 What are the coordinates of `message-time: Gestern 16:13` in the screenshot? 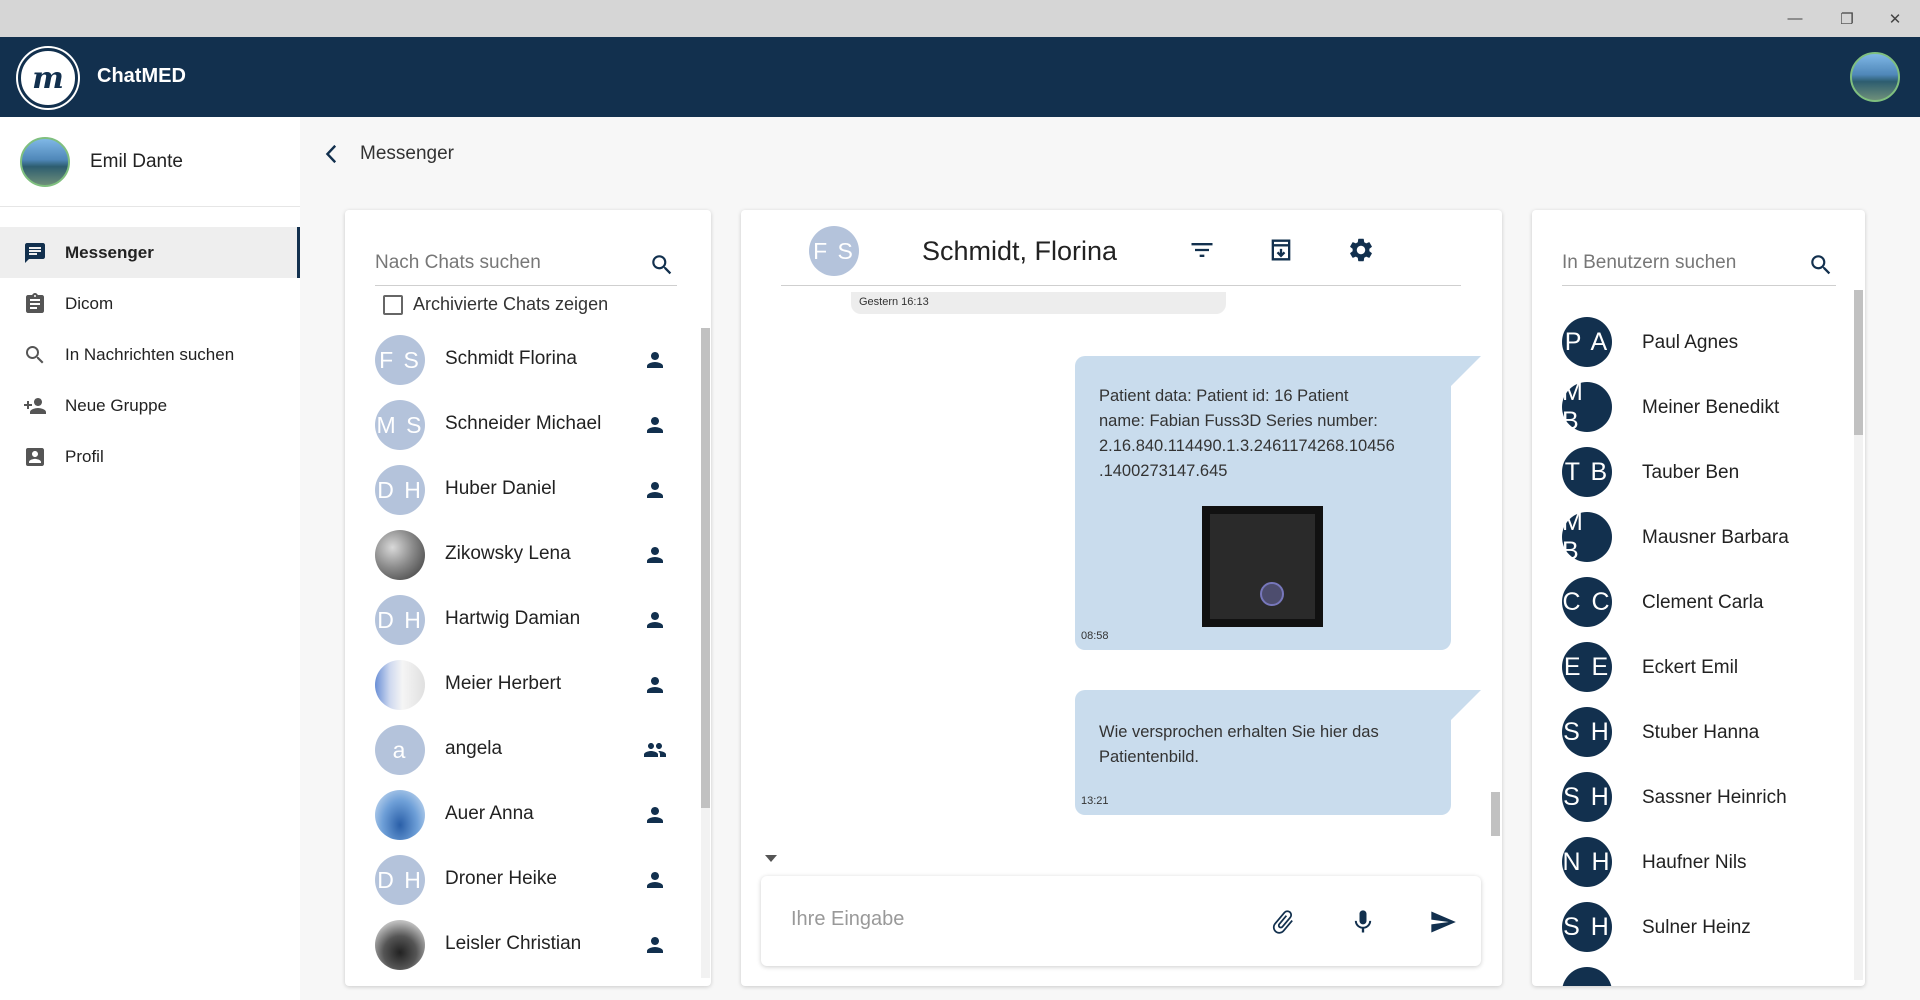 It's located at (894, 302).